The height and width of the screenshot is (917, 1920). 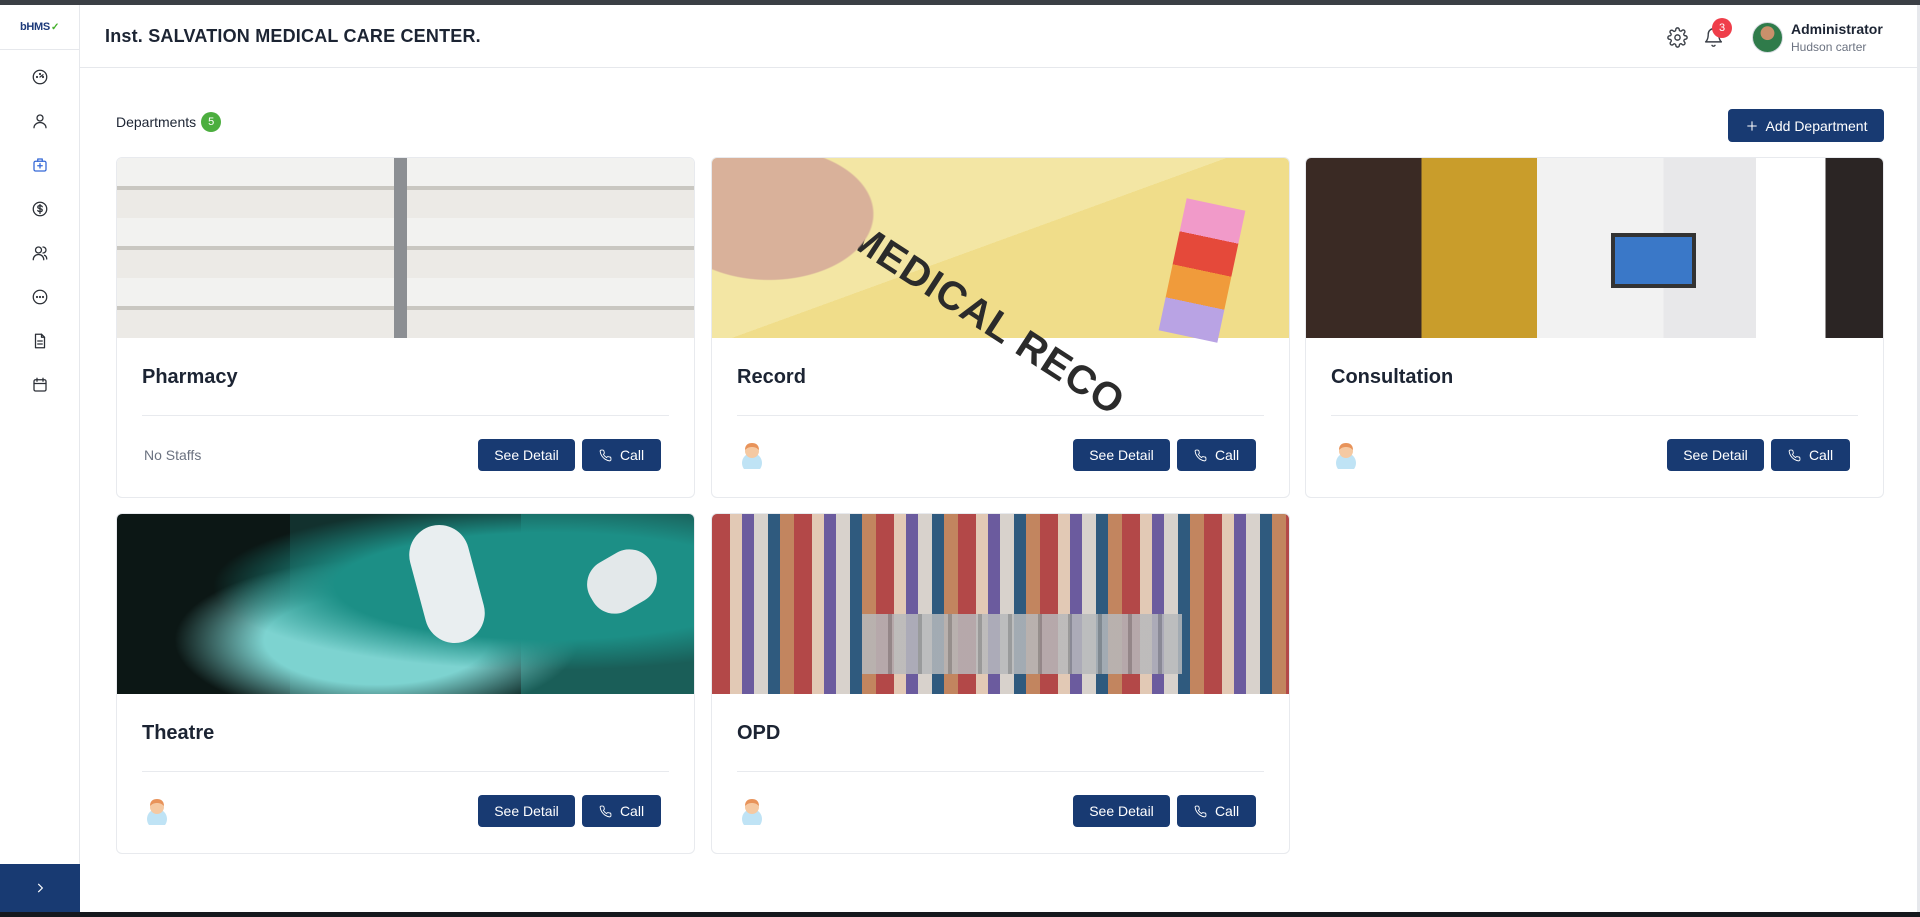 I want to click on chevron-right-icon, so click(x=40, y=888).